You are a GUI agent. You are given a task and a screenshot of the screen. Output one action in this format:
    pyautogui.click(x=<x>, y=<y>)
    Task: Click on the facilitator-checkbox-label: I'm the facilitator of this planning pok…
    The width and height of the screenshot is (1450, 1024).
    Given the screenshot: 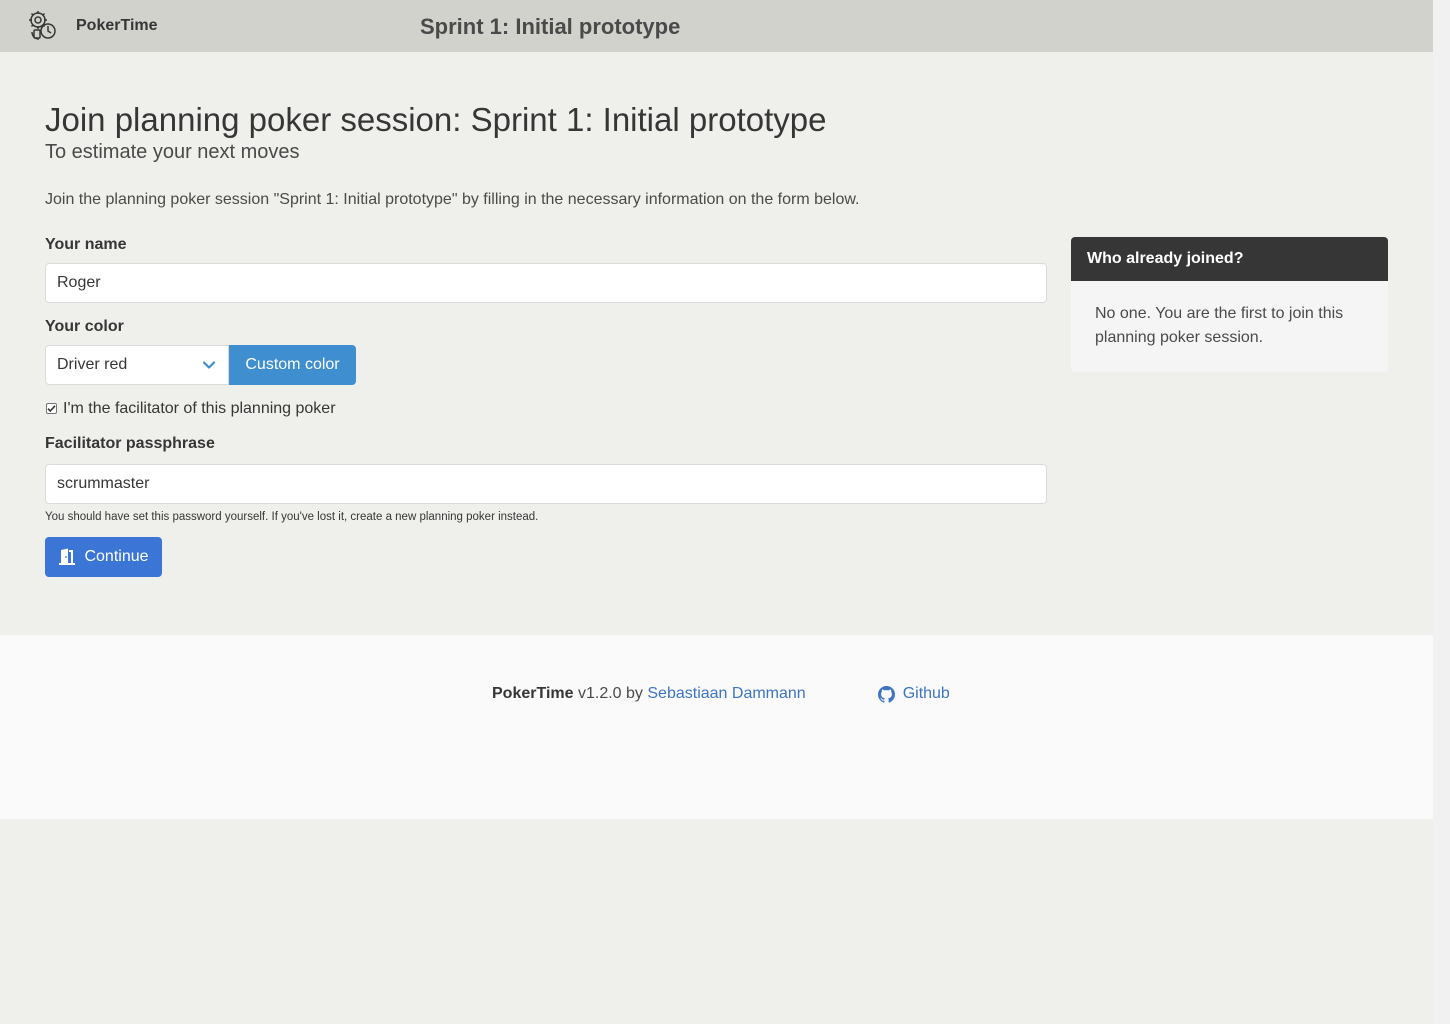 What is the action you would take?
    pyautogui.click(x=199, y=408)
    